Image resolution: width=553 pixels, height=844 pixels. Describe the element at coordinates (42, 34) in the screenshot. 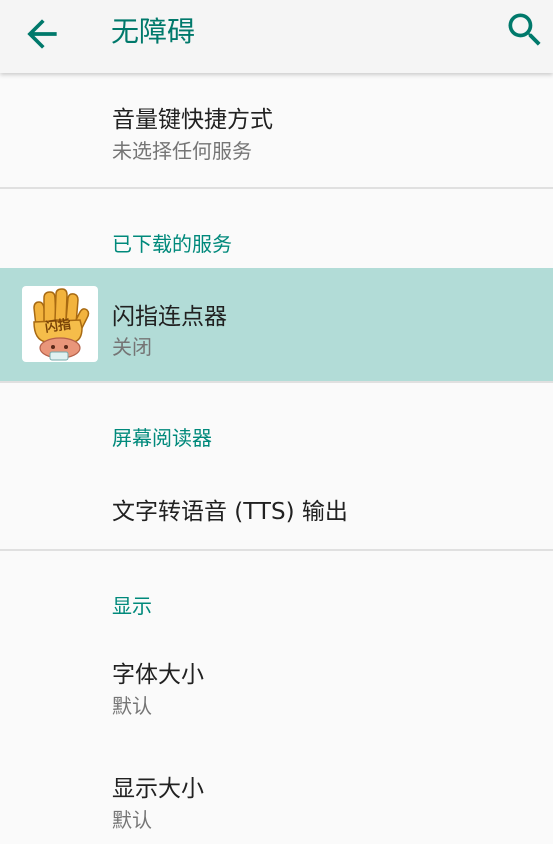

I see `arrow-left-icon` at that location.